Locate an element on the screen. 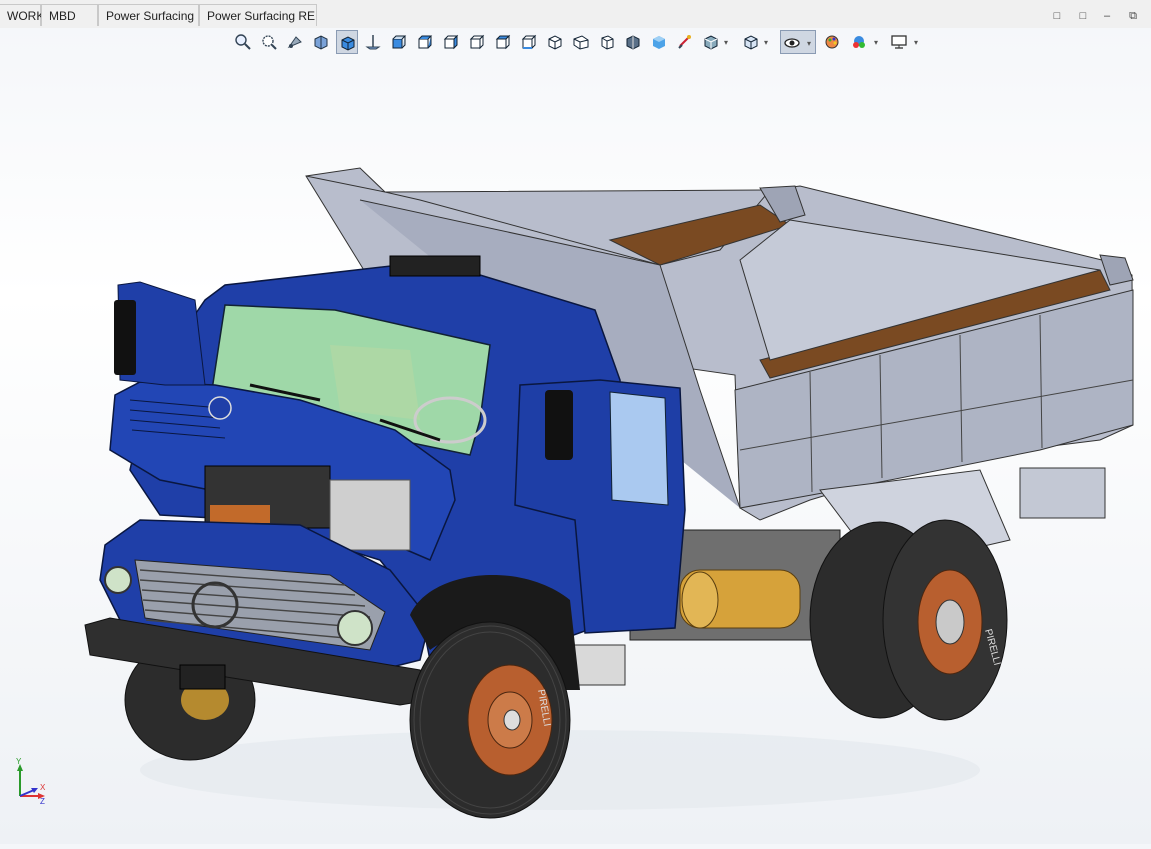 Image resolution: width=1151 pixels, height=849 pixels. triad-y-label: Y is located at coordinates (19, 761).